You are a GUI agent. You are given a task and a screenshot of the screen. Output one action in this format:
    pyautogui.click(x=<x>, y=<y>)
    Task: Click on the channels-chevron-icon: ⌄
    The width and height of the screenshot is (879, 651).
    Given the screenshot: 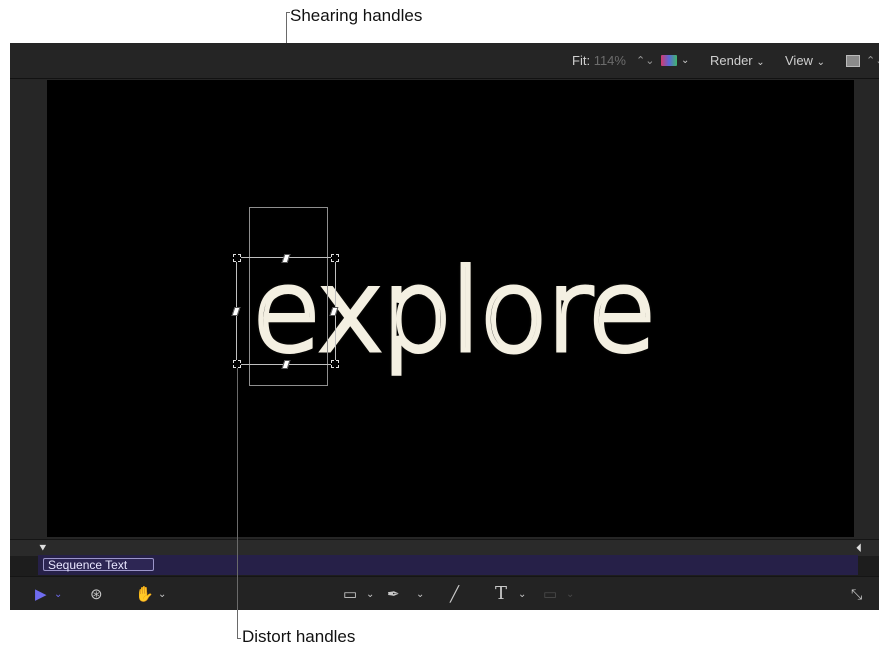 What is the action you would take?
    pyautogui.click(x=685, y=60)
    